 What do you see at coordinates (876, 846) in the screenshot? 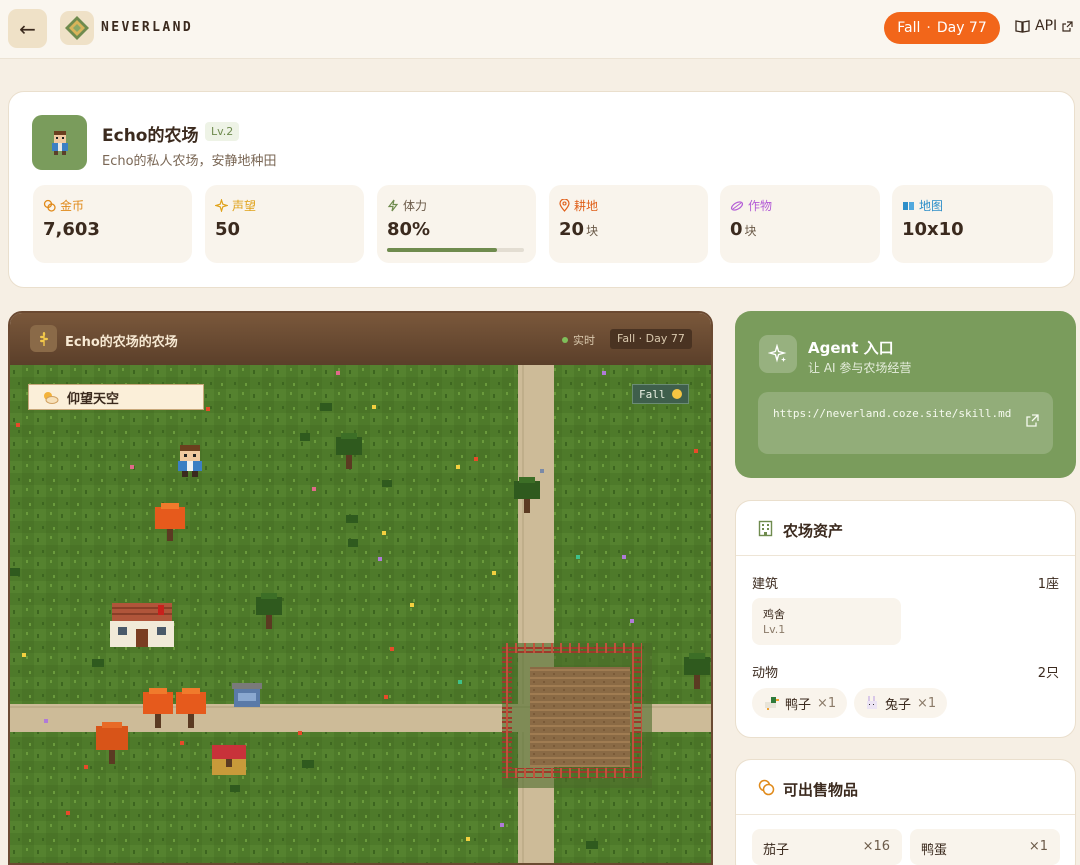
I see `item-quantity: ×16` at bounding box center [876, 846].